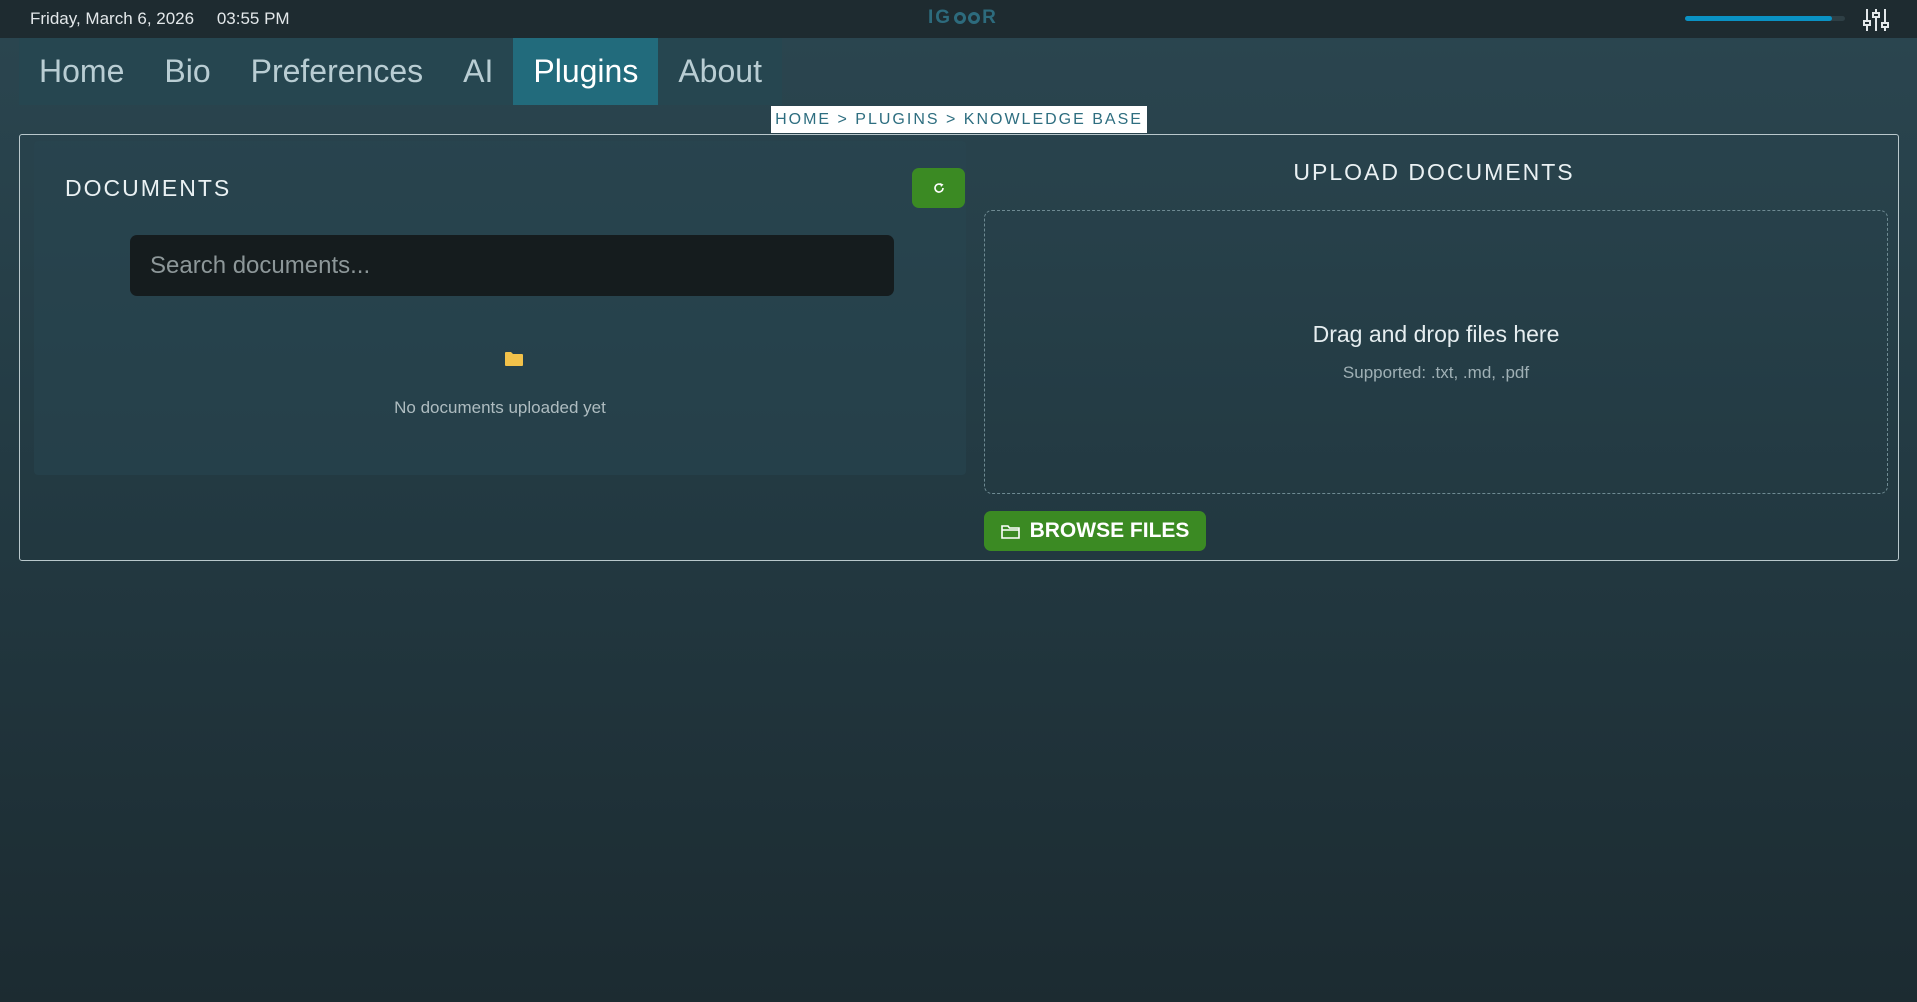 The image size is (1917, 1002). Describe the element at coordinates (1436, 372) in the screenshot. I see `dropzone-subtitle: Supported: .txt, .md, .pdf` at that location.